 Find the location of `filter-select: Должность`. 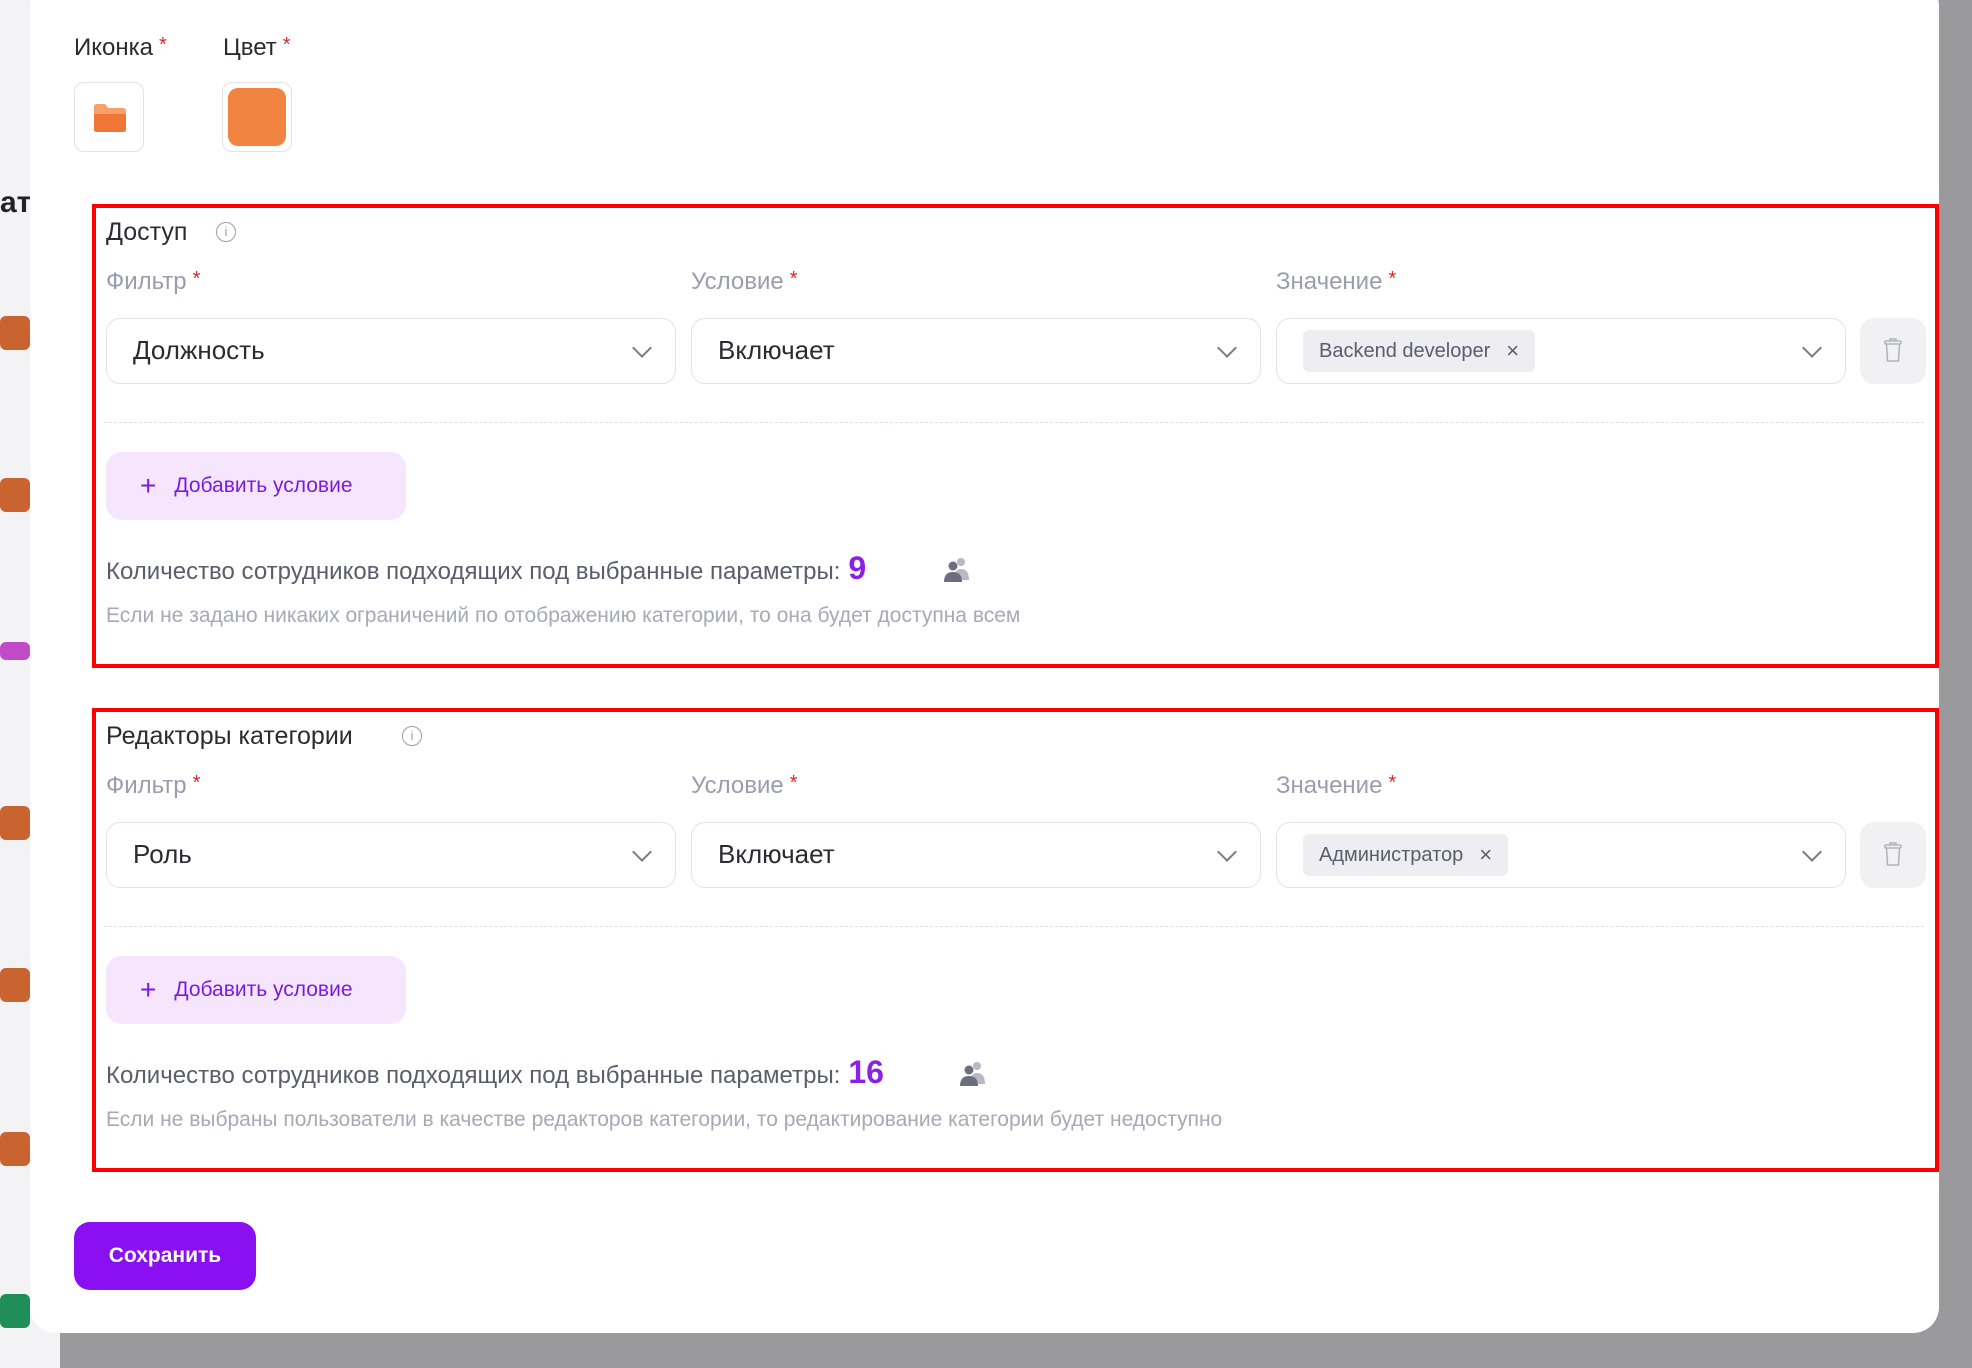

filter-select: Должность is located at coordinates (391, 351).